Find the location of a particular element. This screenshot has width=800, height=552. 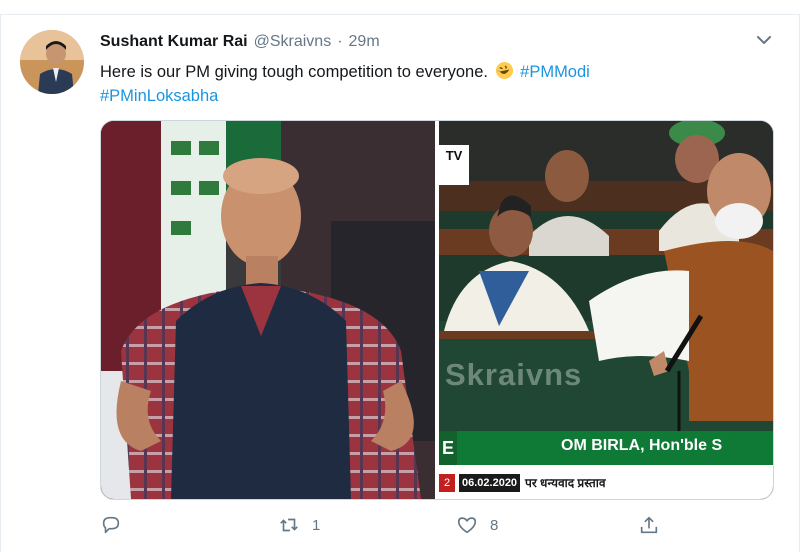

tweet-timestamp: 29m is located at coordinates (364, 42).